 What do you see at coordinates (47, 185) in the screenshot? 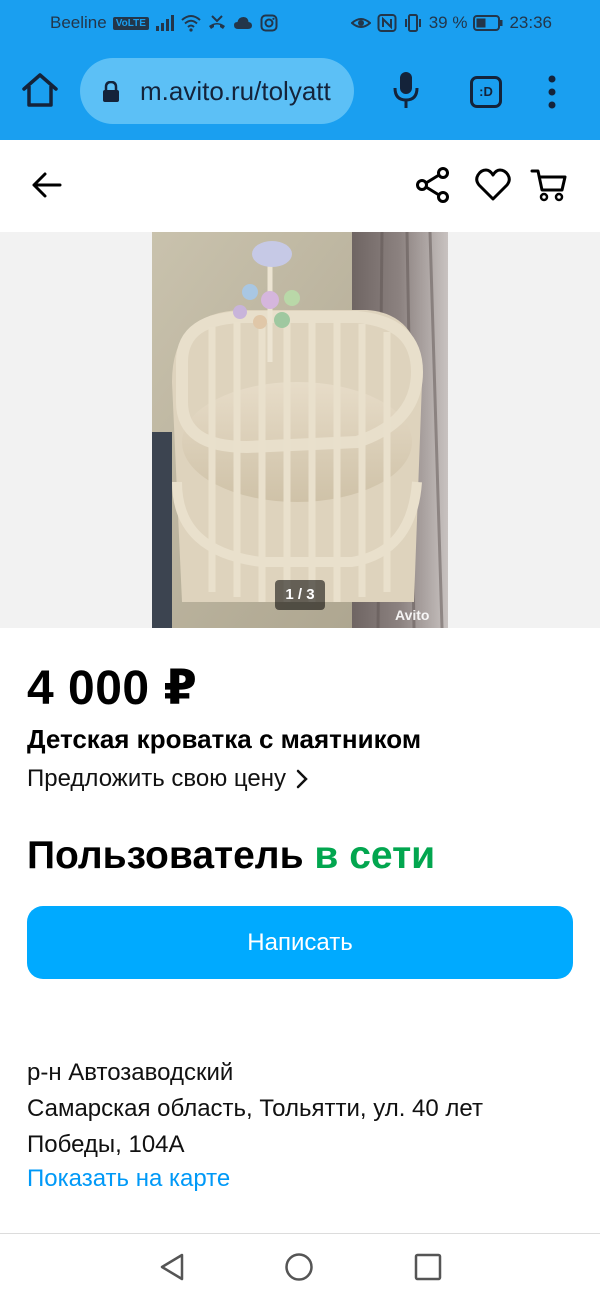
I see `back-arrow-icon` at bounding box center [47, 185].